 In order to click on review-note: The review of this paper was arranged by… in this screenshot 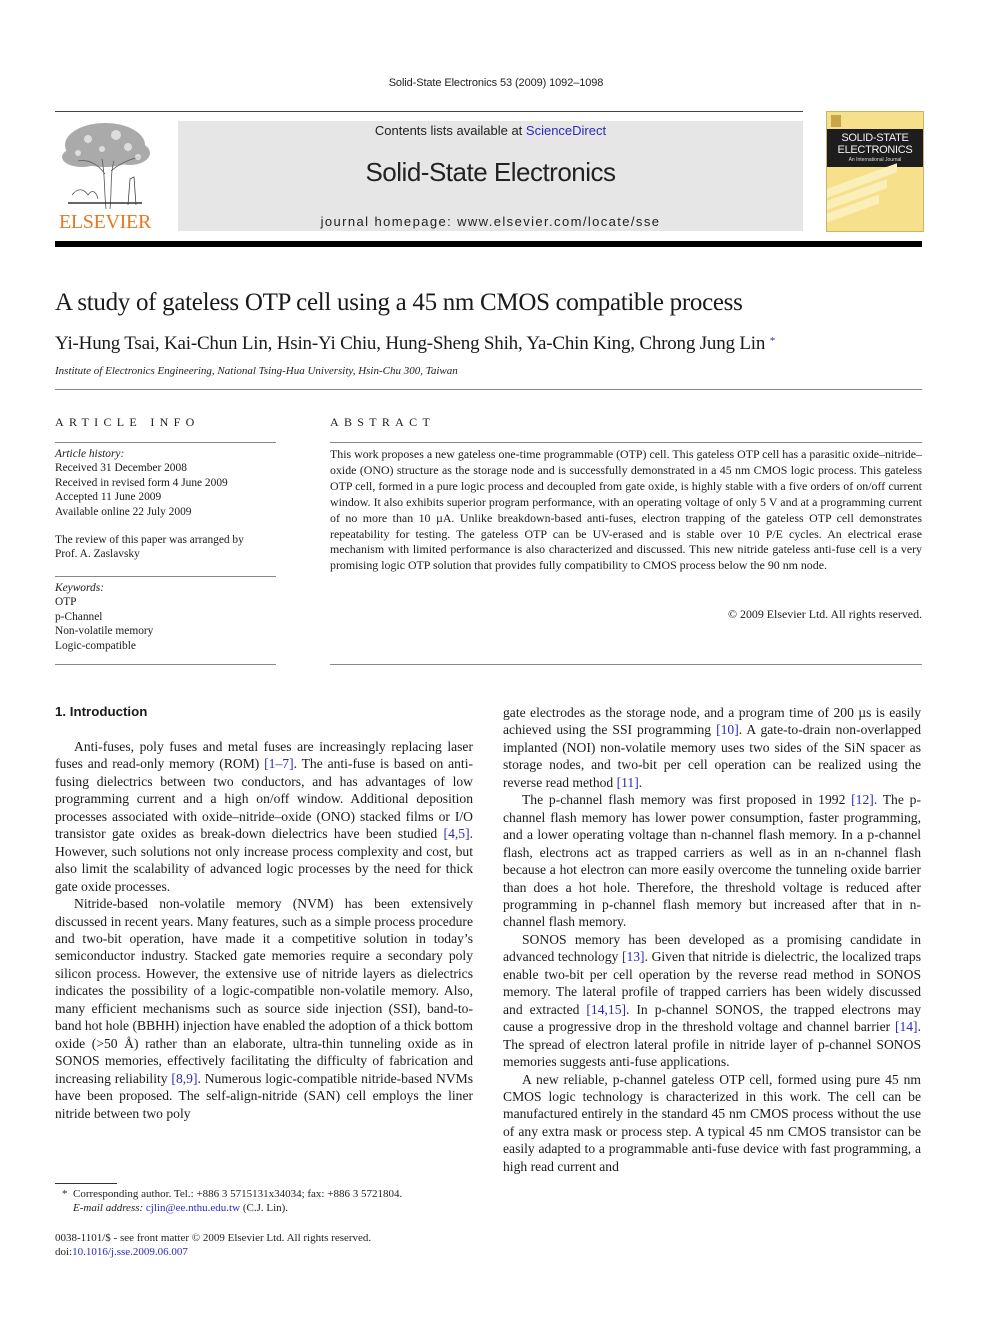, I will do `click(167, 547)`.